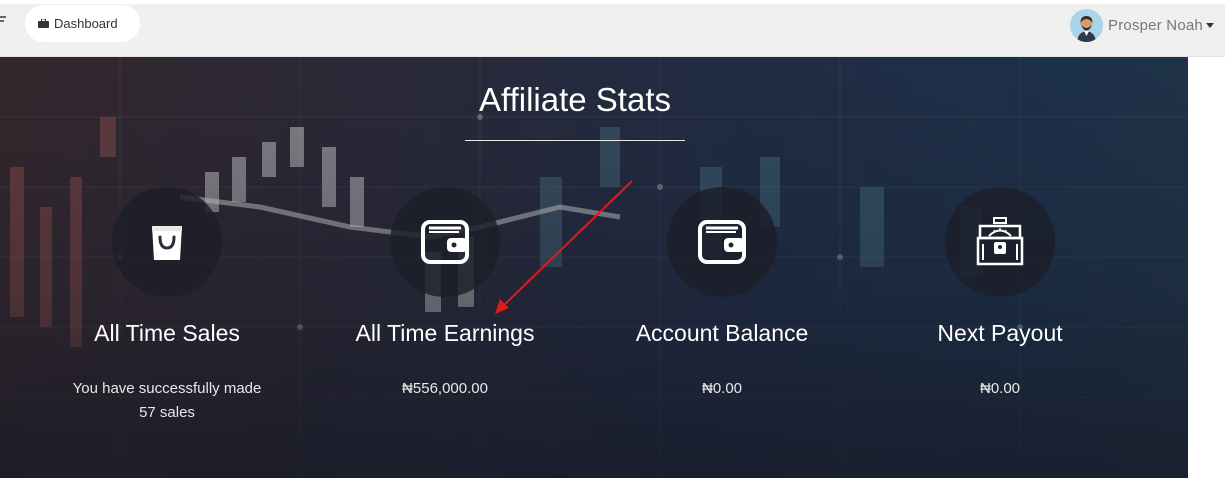  I want to click on top-navbar: Dashboard Prosper Noah, so click(612, 30).